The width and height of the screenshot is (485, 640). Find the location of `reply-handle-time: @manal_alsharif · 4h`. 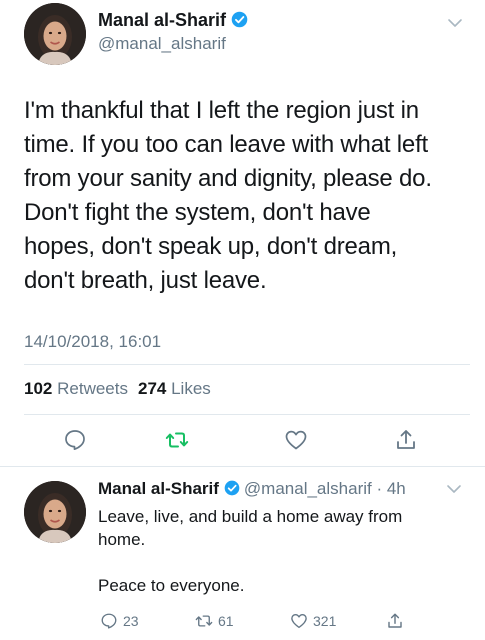

reply-handle-time: @manal_alsharif · 4h is located at coordinates (325, 488).